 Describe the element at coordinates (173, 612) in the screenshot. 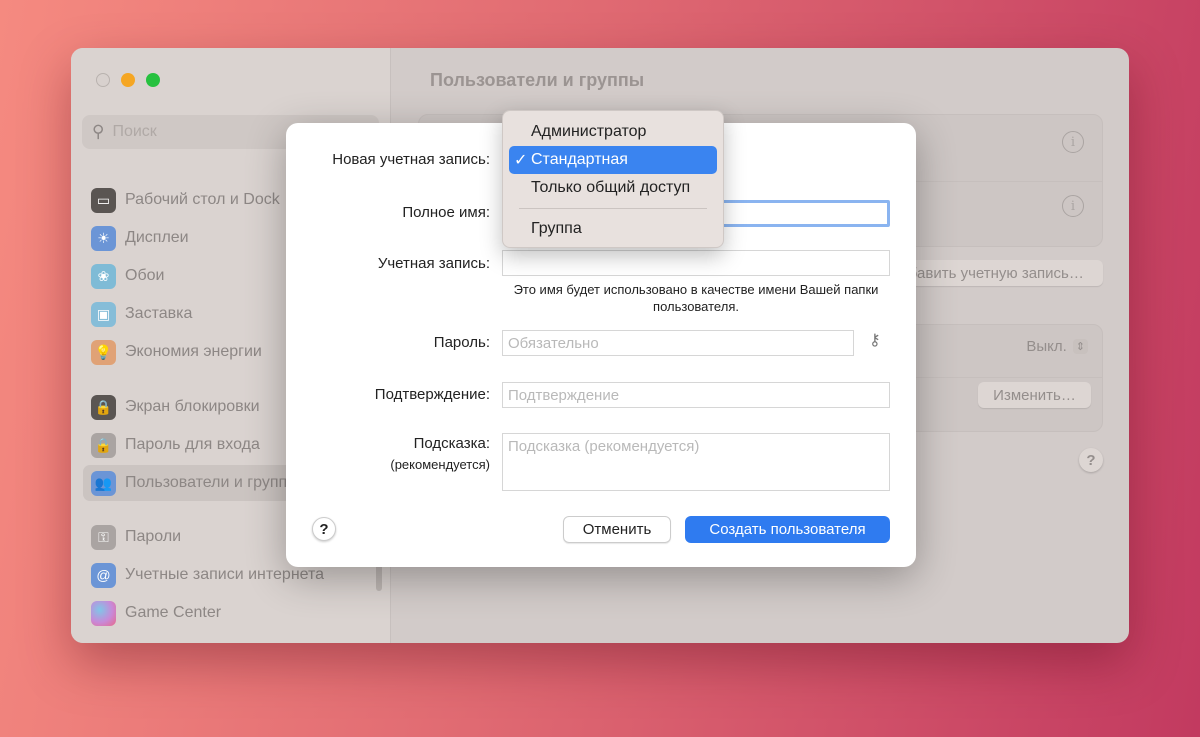

I see `sidebar-item-label: Game Center` at that location.